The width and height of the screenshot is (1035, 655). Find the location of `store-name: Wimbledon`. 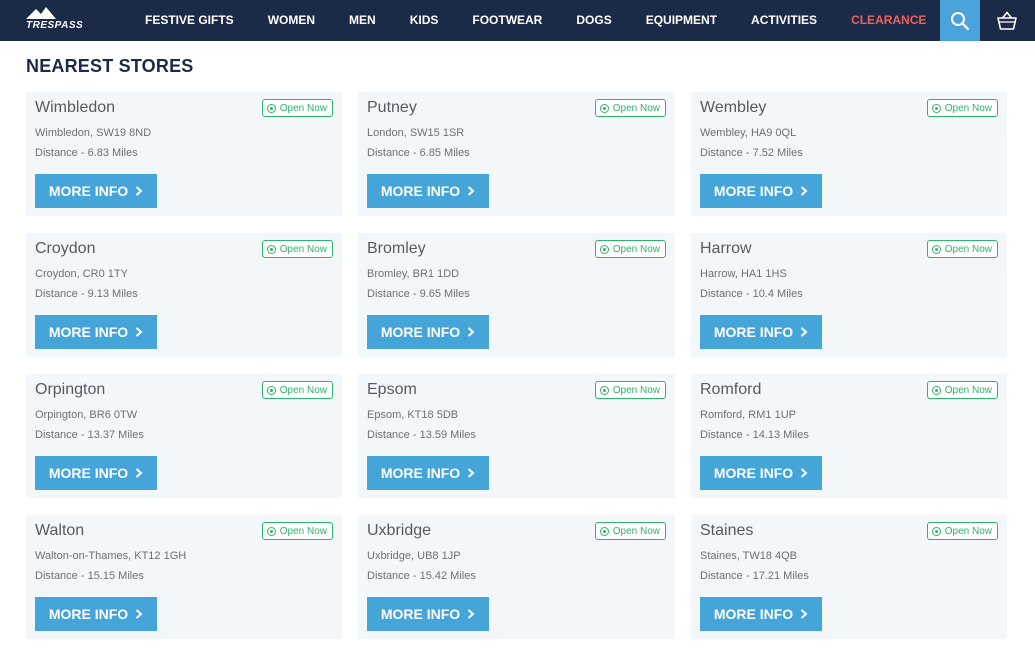

store-name: Wimbledon is located at coordinates (75, 108).